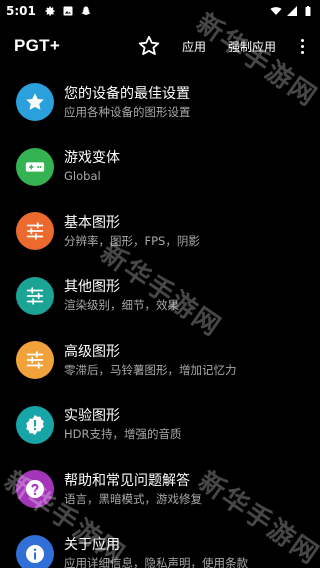 This screenshot has width=320, height=568. What do you see at coordinates (160, 11) in the screenshot?
I see `status-bar: 5:01` at bounding box center [160, 11].